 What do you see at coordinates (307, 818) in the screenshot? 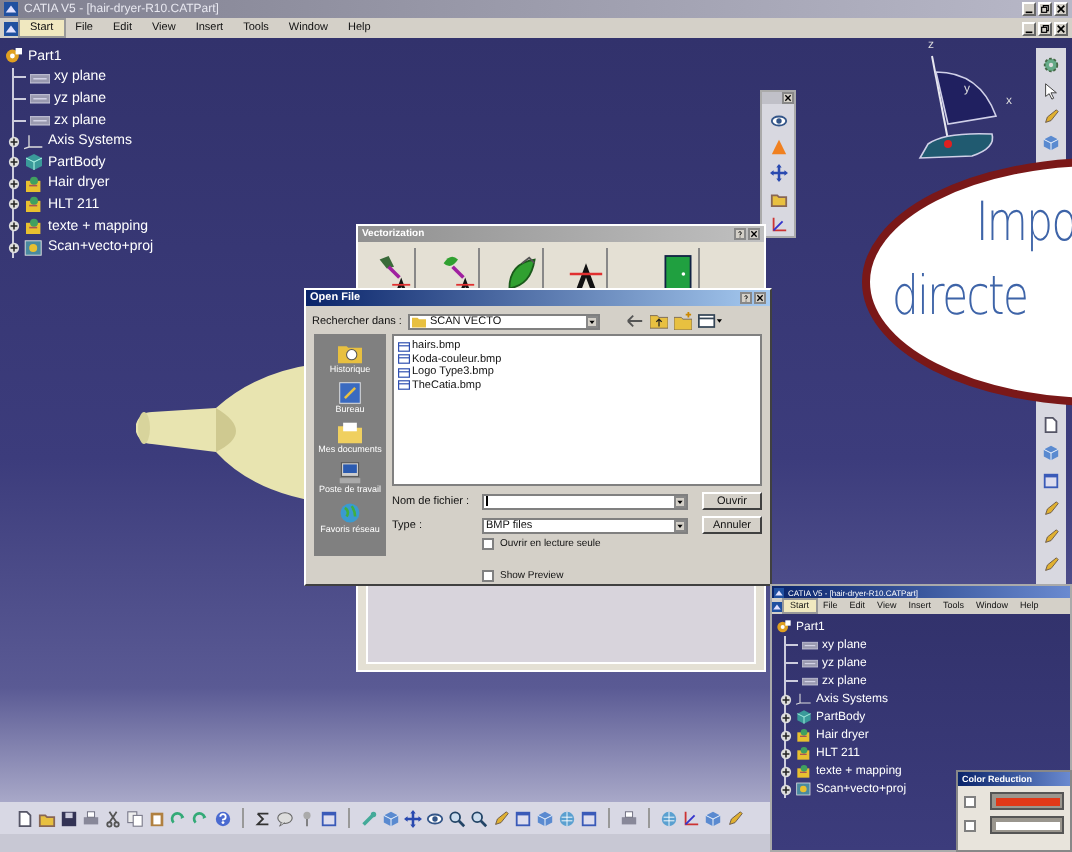
I see `pin-icon` at bounding box center [307, 818].